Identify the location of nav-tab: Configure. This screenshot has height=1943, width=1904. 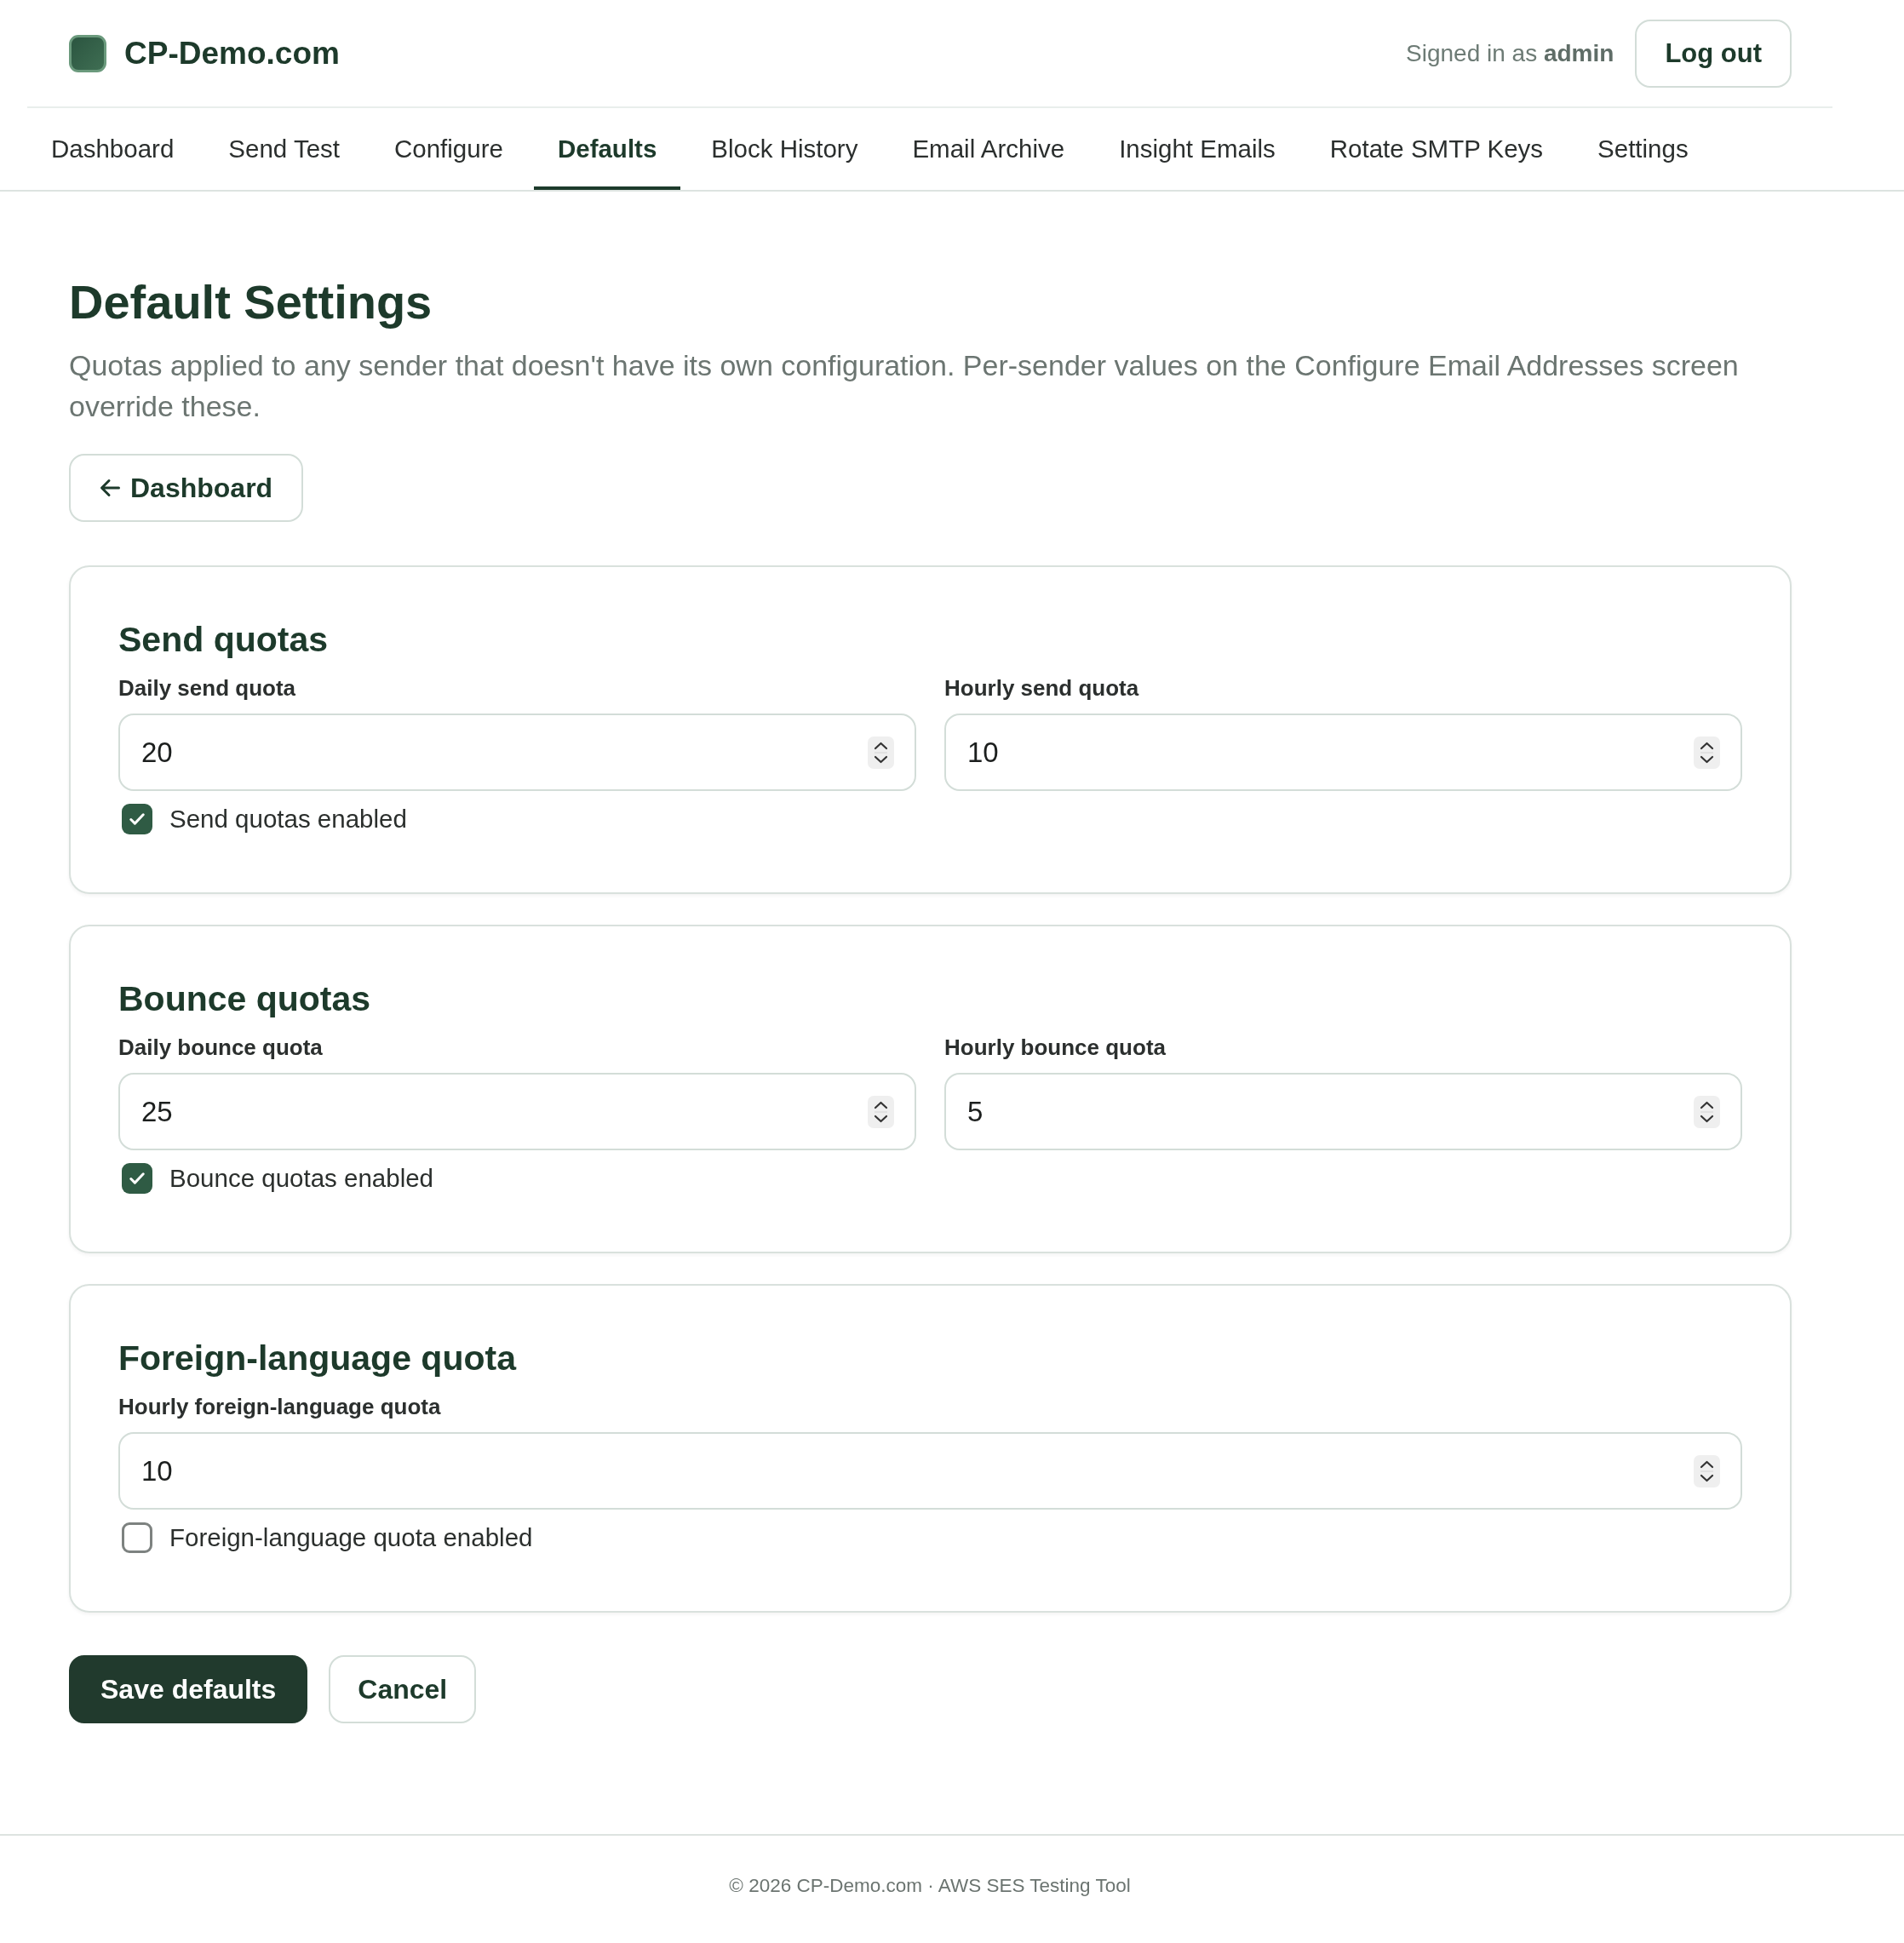
(448, 149).